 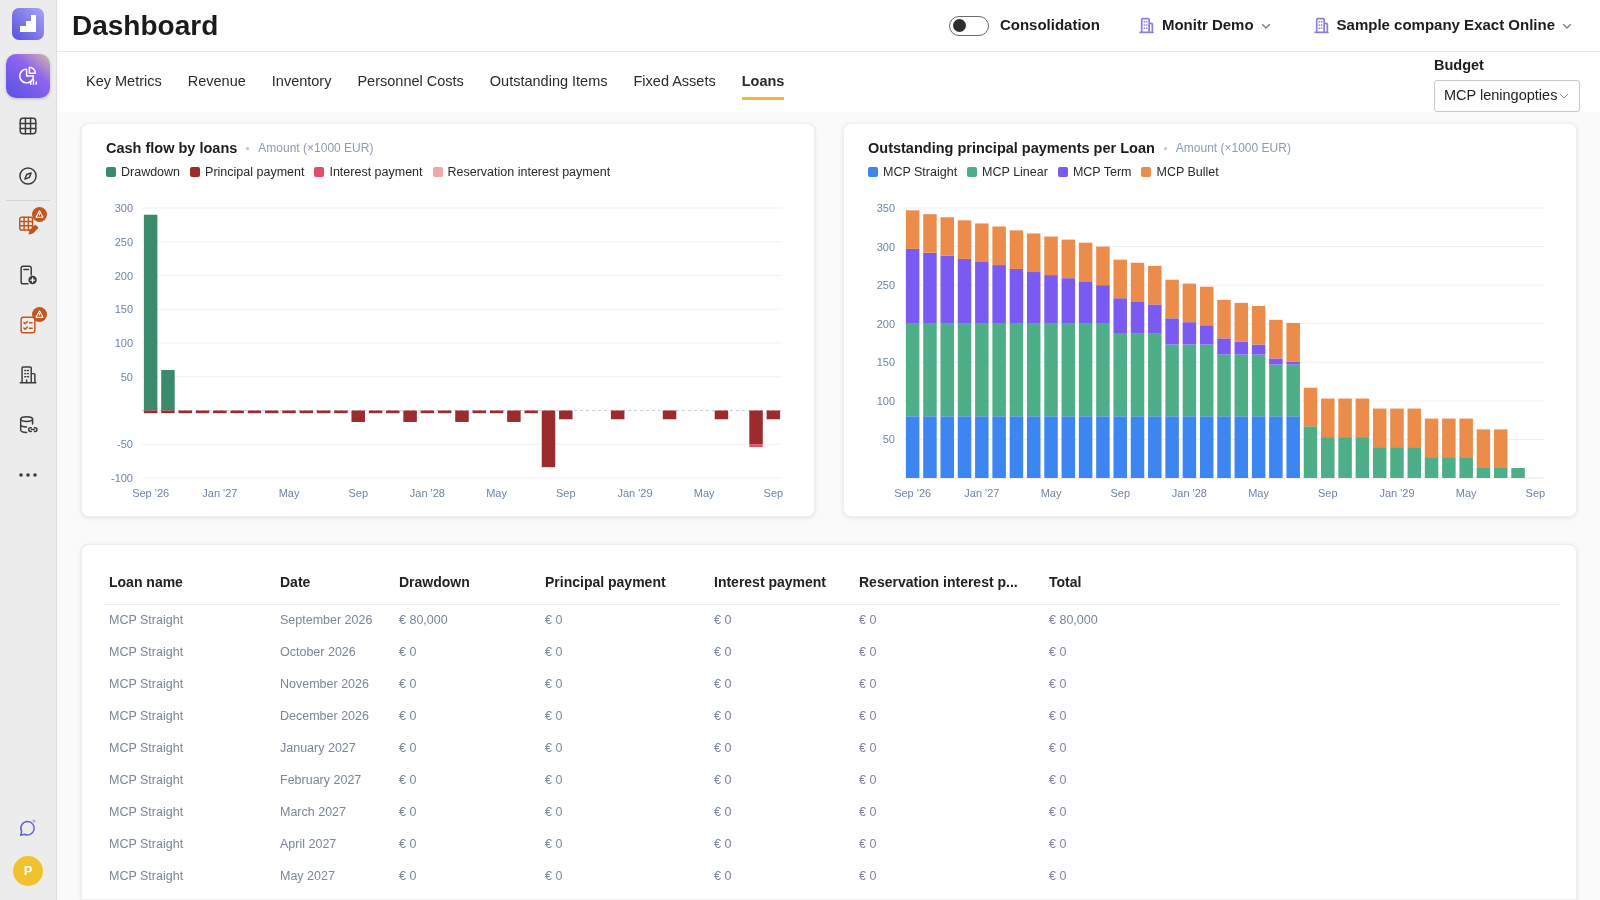 I want to click on document-plus-icon, so click(x=28, y=275).